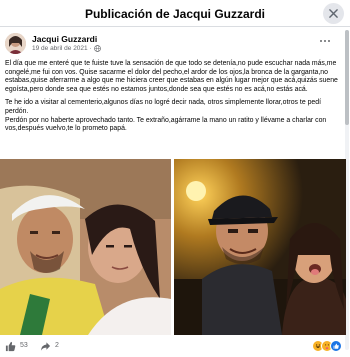 The width and height of the screenshot is (350, 357). Describe the element at coordinates (10, 346) in the screenshot. I see `like-icon` at that location.